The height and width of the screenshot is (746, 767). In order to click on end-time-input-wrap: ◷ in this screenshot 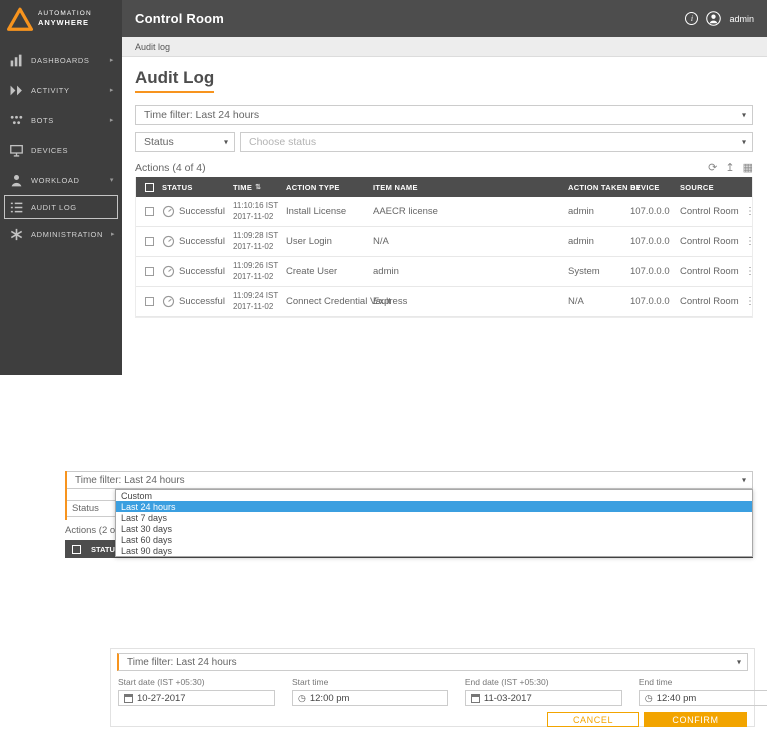, I will do `click(702, 698)`.